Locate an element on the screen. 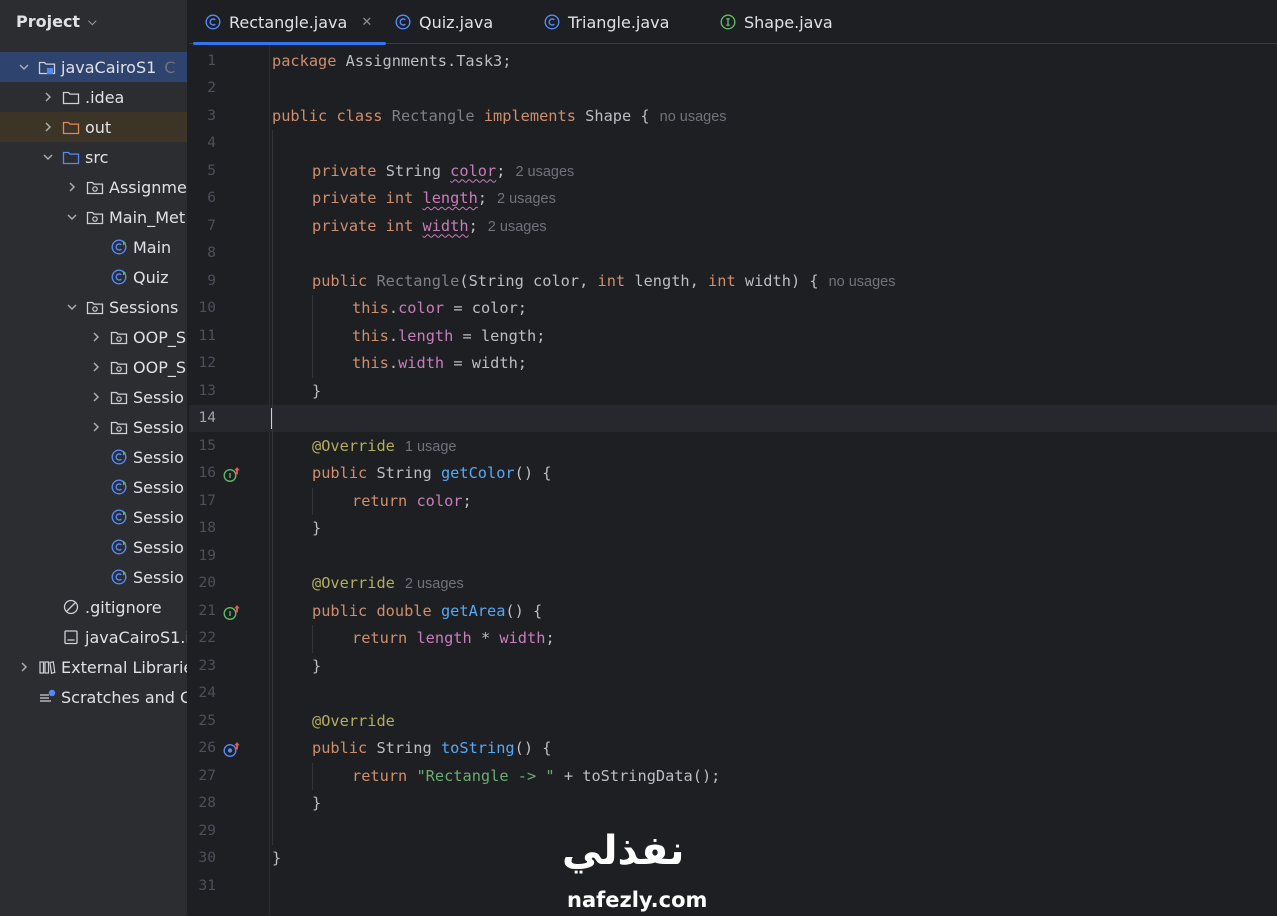 The width and height of the screenshot is (1277, 916). tree-item: Sessions is located at coordinates (93, 307).